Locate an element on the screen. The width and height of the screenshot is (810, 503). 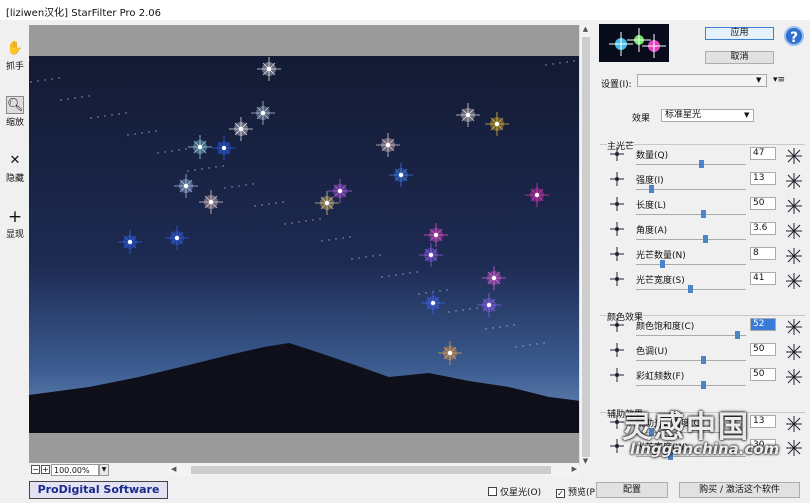
hand-tool: ✋ 抓手 is located at coordinates (15, 56).